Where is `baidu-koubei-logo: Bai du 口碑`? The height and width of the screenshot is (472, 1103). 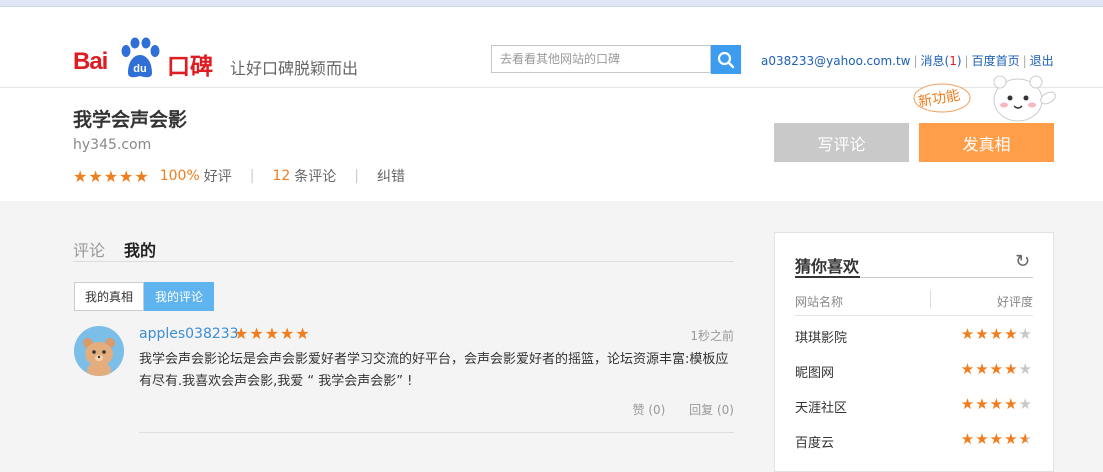 baidu-koubei-logo: Bai du 口碑 is located at coordinates (143, 58).